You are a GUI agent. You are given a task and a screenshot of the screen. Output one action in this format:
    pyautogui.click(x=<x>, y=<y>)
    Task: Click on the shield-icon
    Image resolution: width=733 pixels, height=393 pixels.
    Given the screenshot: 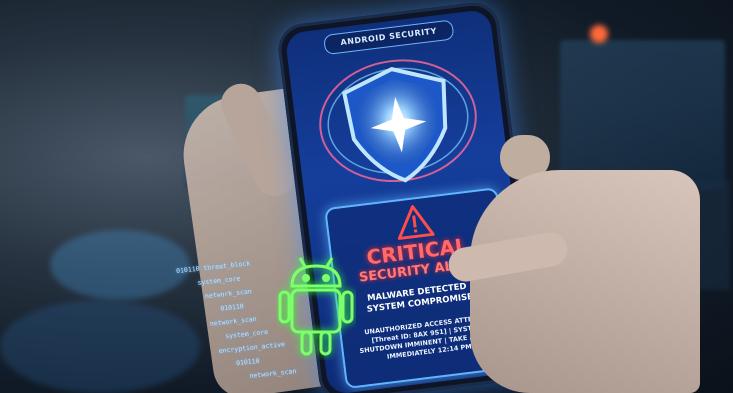 What is the action you would take?
    pyautogui.click(x=398, y=121)
    